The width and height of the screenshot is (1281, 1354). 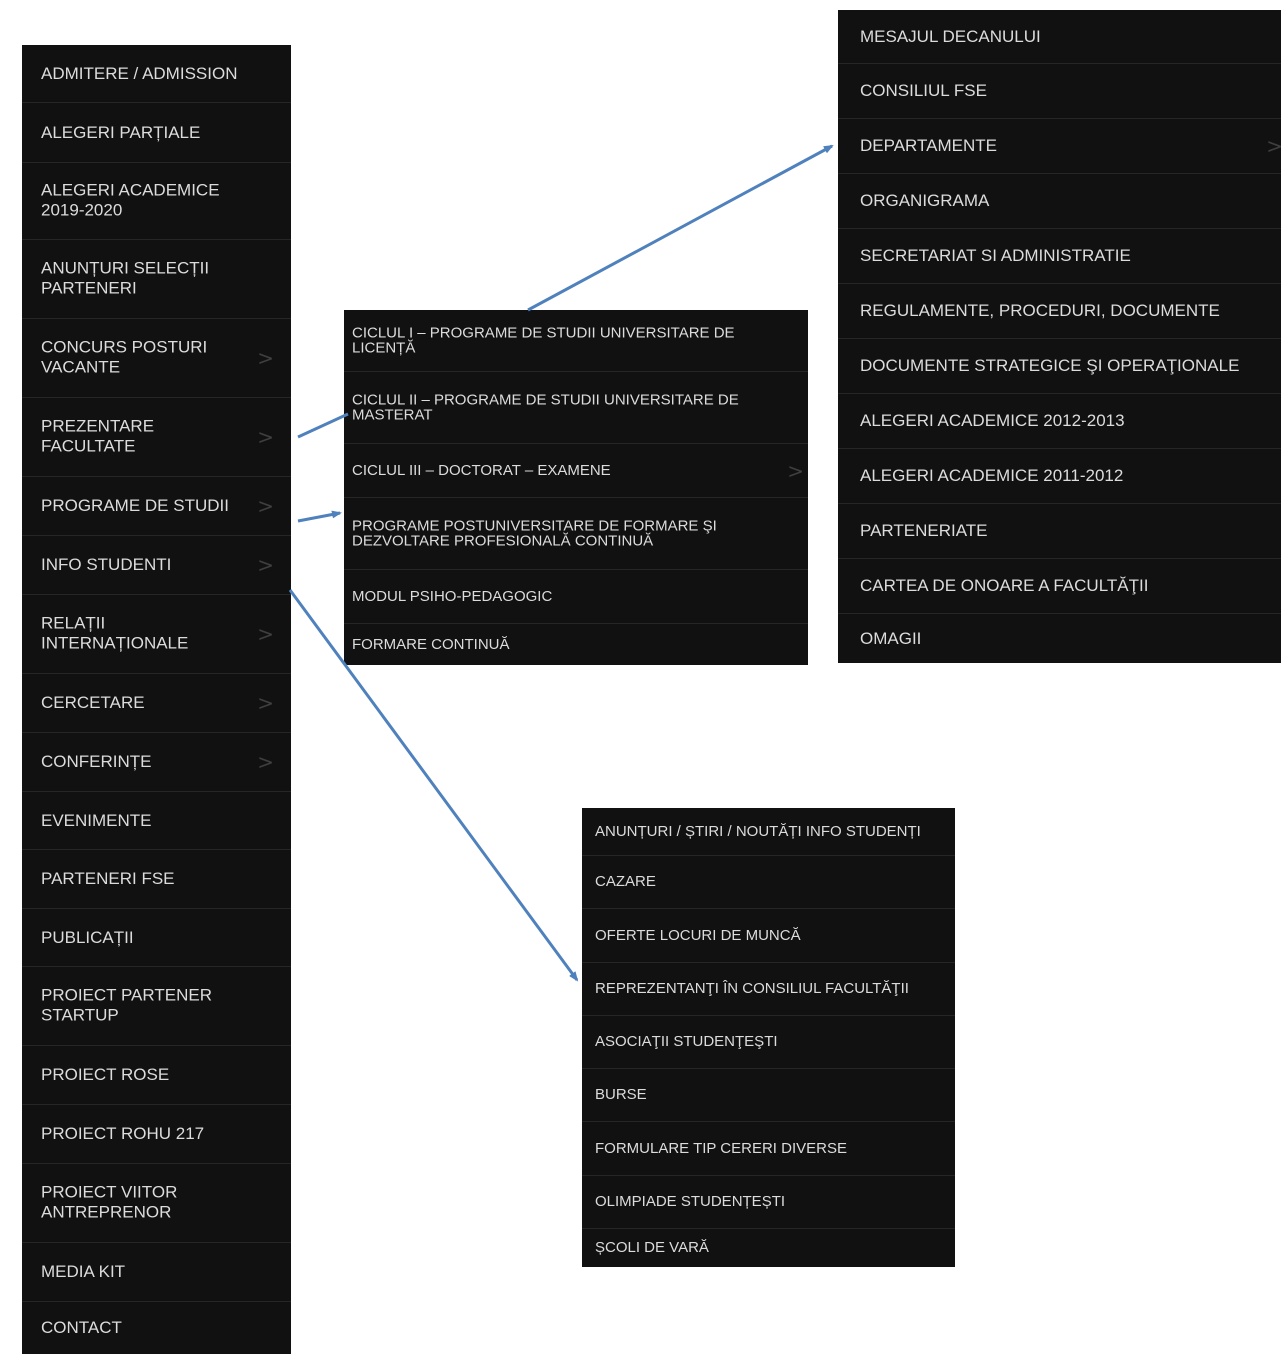 I want to click on submenu-item-cartea-de-onoare: CARTEA DE ONOARE A FACULTĂŢII, so click(x=1059, y=586).